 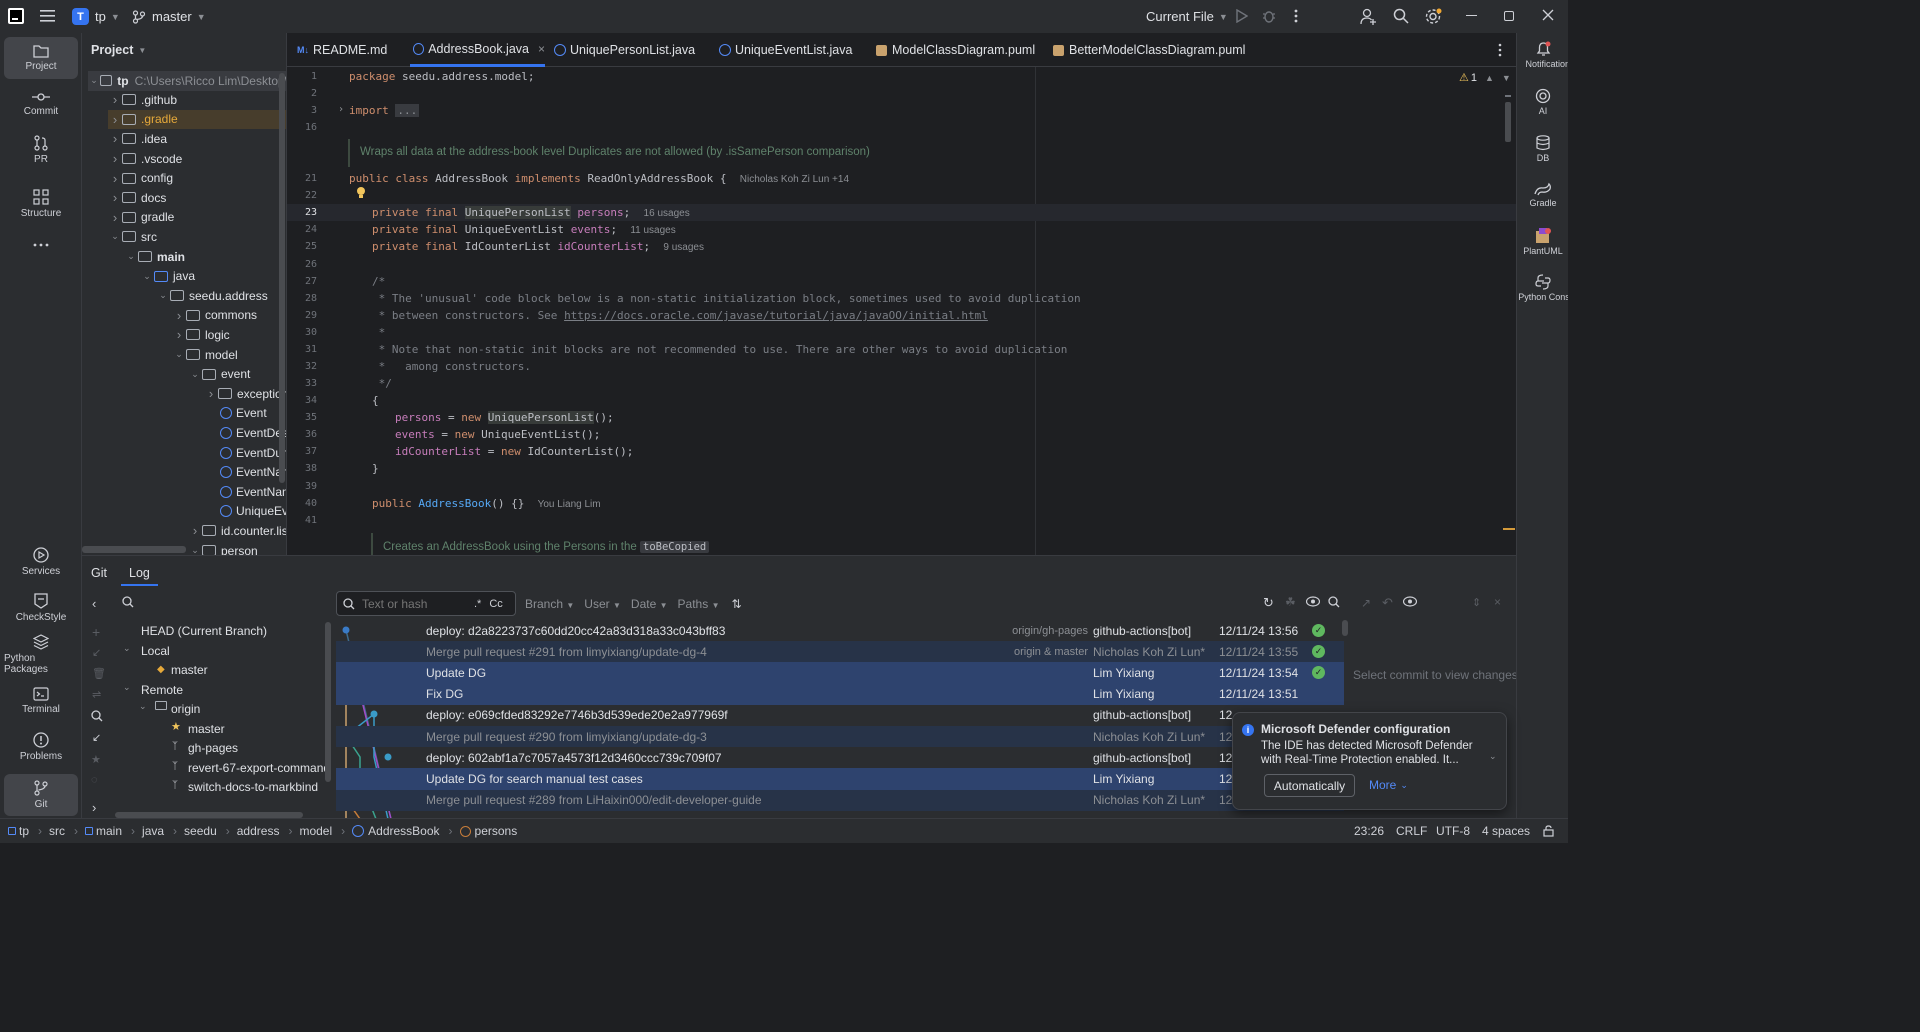 What do you see at coordinates (1476, 602) in the screenshot?
I see `expand-icon: ⇕` at bounding box center [1476, 602].